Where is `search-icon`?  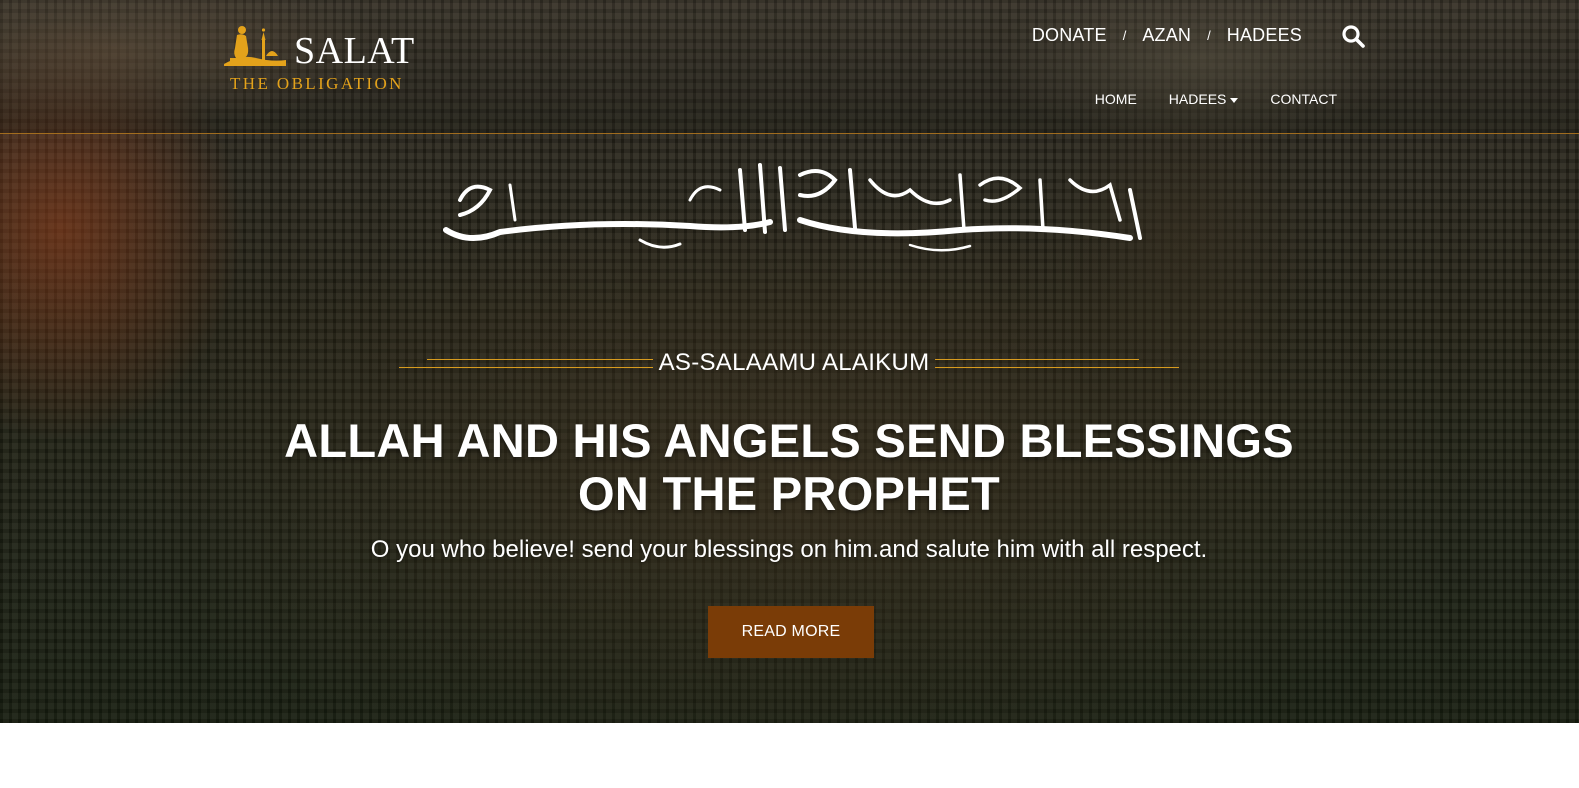 search-icon is located at coordinates (1353, 36).